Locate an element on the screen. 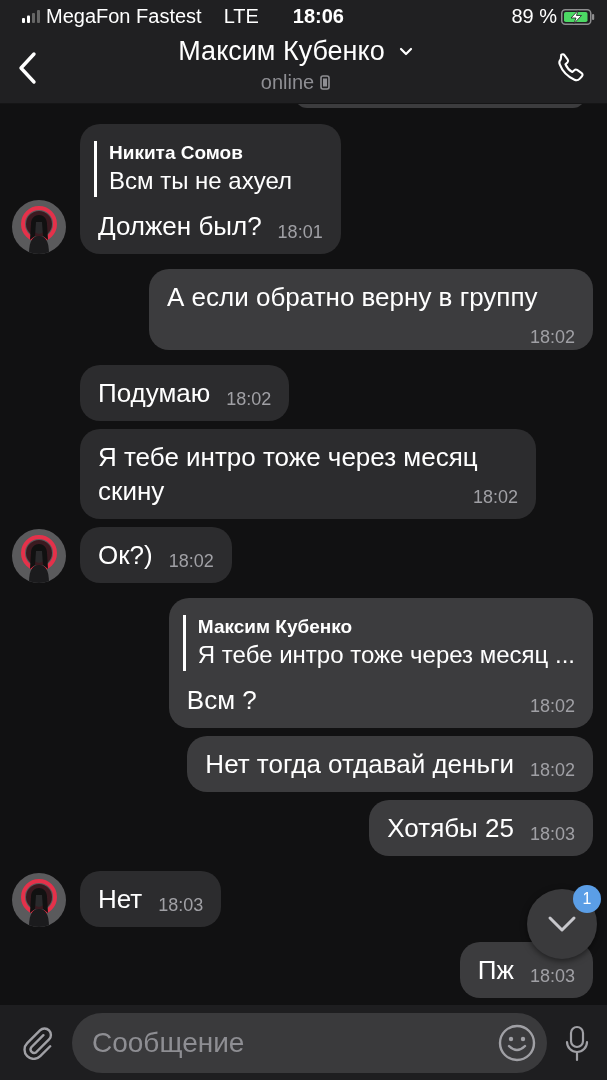 This screenshot has height=1080, width=607. message-text: Хотябы 25 is located at coordinates (450, 828).